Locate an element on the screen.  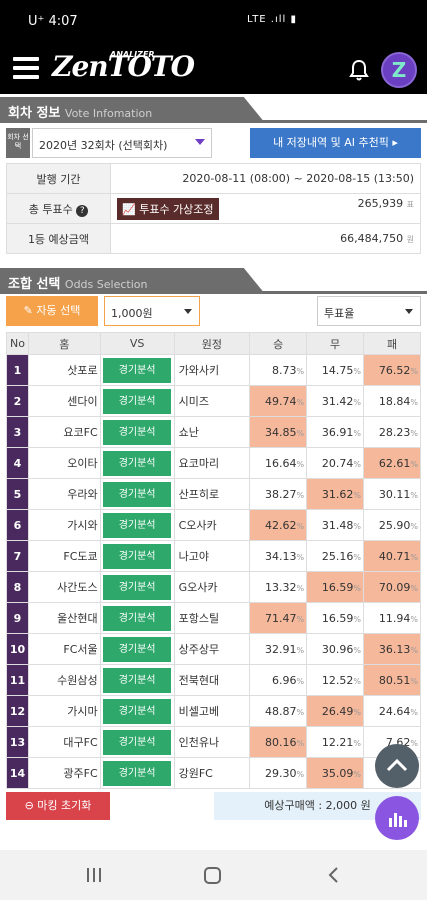
odds-controls: ✎ 자동 선택 1,000원 투표율 is located at coordinates (213, 311).